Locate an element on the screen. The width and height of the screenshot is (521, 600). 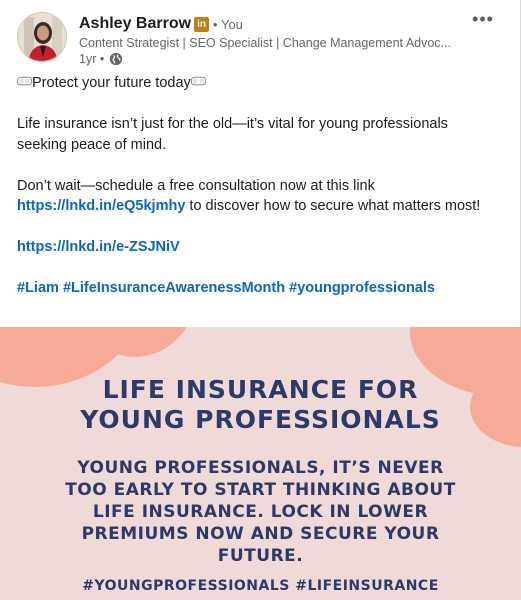
post-timestamp: 1yr • is located at coordinates (92, 59).